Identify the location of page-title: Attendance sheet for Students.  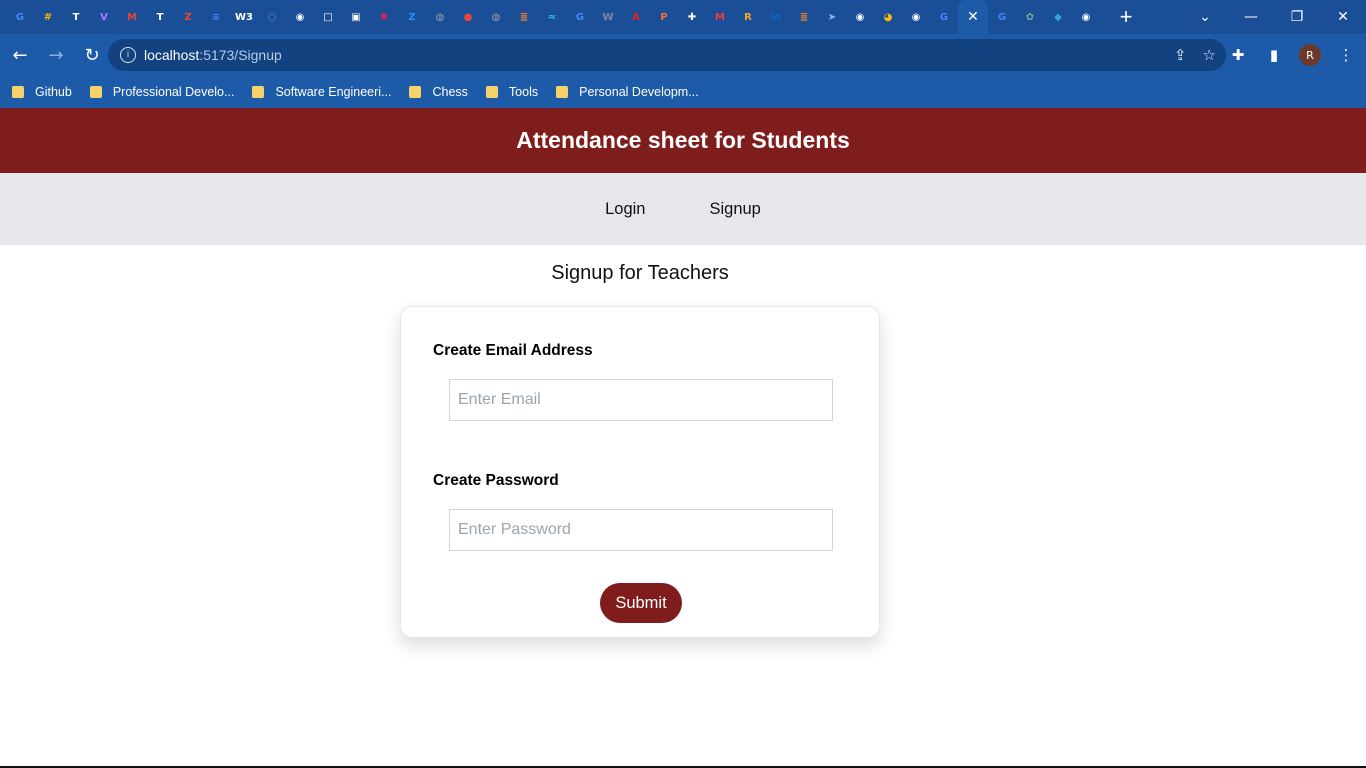
(683, 140).